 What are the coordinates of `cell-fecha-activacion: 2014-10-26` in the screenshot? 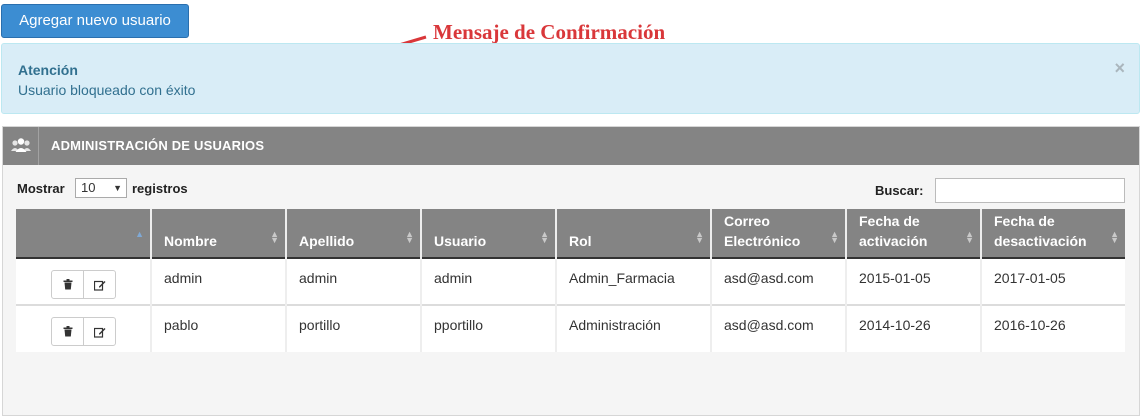 It's located at (914, 328).